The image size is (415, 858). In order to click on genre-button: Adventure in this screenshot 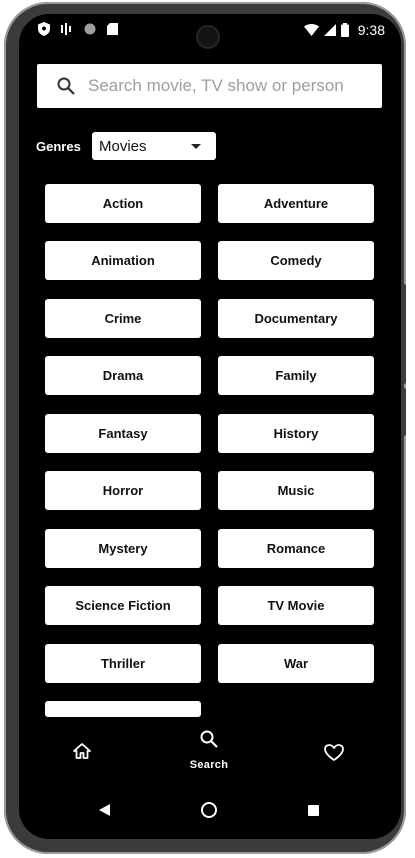, I will do `click(296, 203)`.